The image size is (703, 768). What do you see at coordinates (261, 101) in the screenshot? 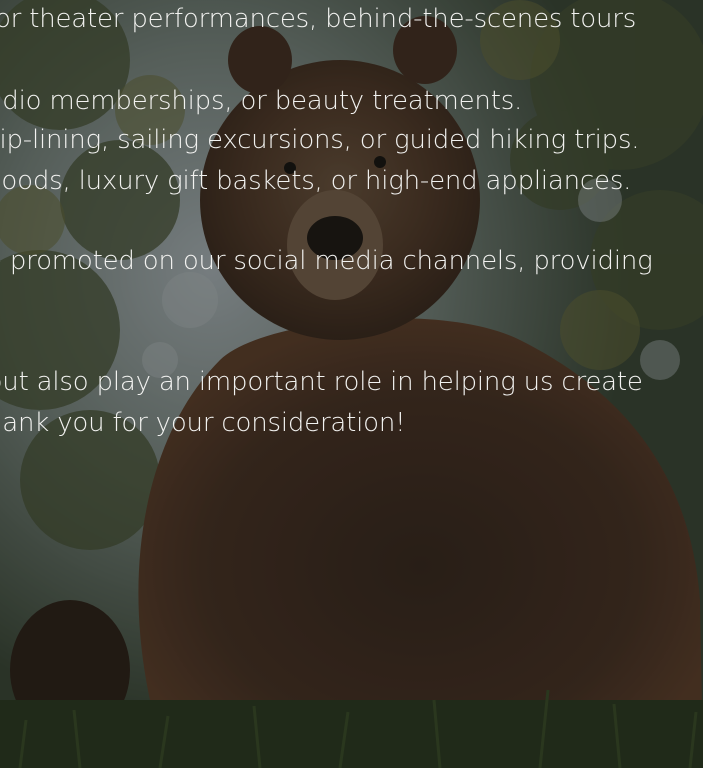
I see `text-line: udio memberships, or beauty treatments.` at bounding box center [261, 101].